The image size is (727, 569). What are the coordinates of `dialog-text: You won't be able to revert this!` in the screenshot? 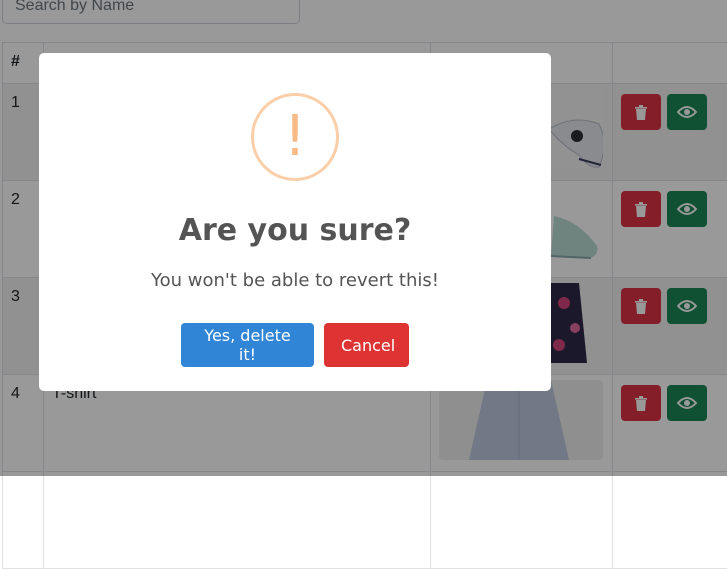 It's located at (295, 280).